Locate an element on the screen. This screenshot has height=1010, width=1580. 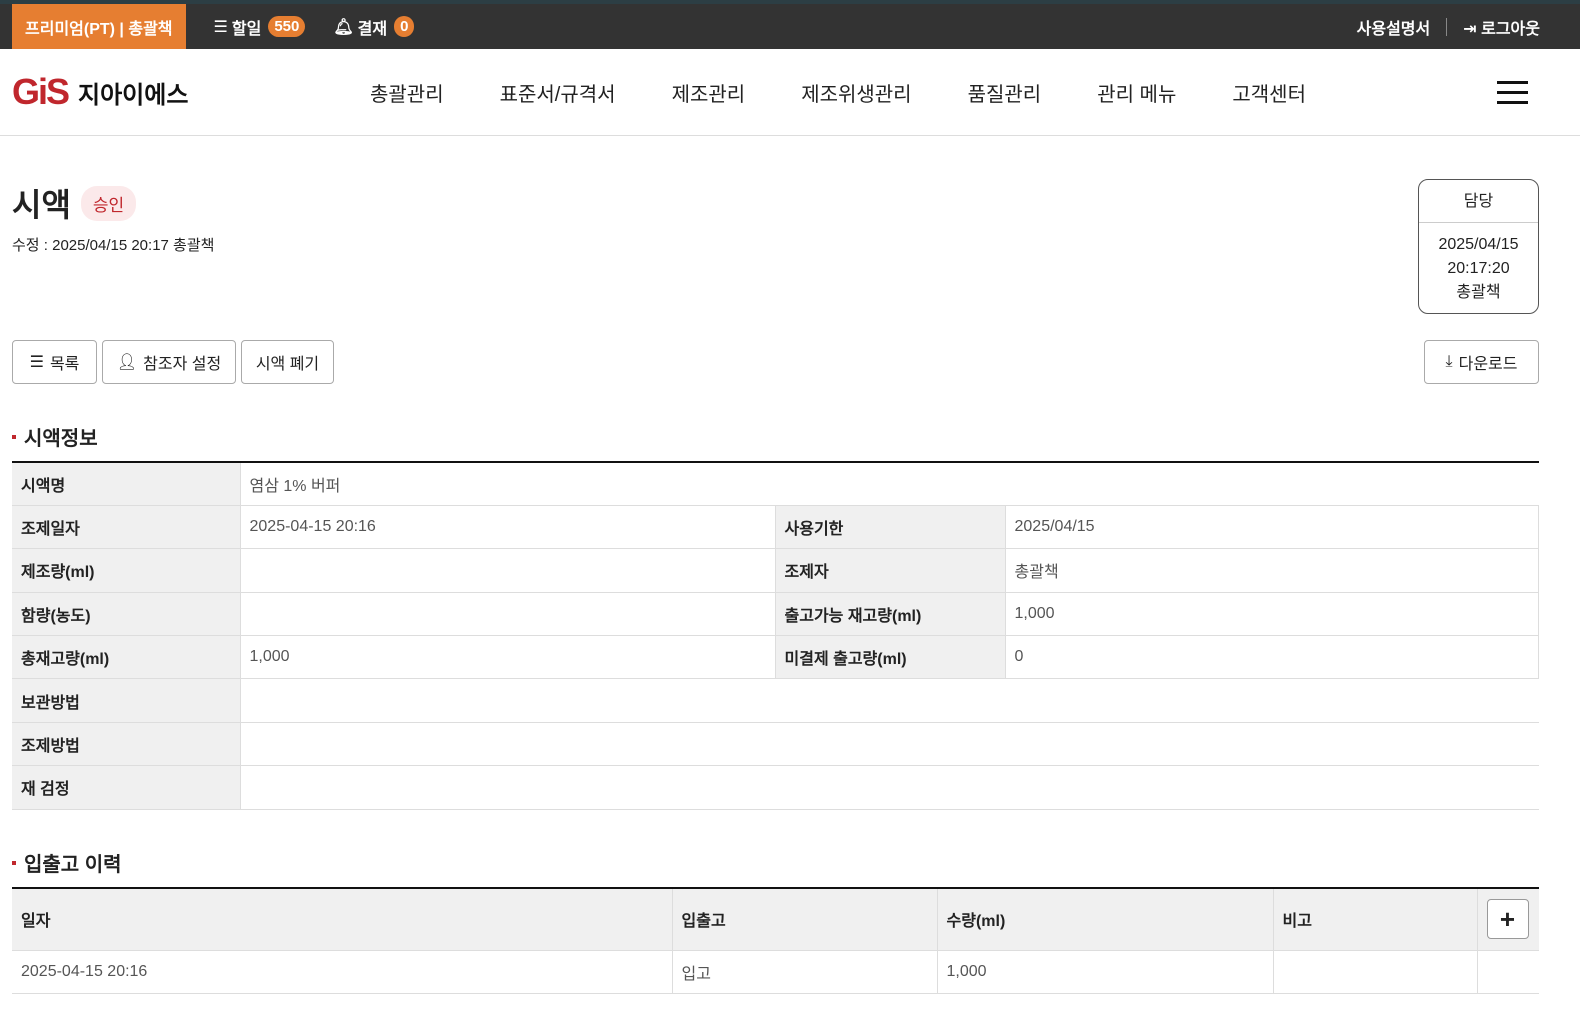
cell-note is located at coordinates (1375, 972).